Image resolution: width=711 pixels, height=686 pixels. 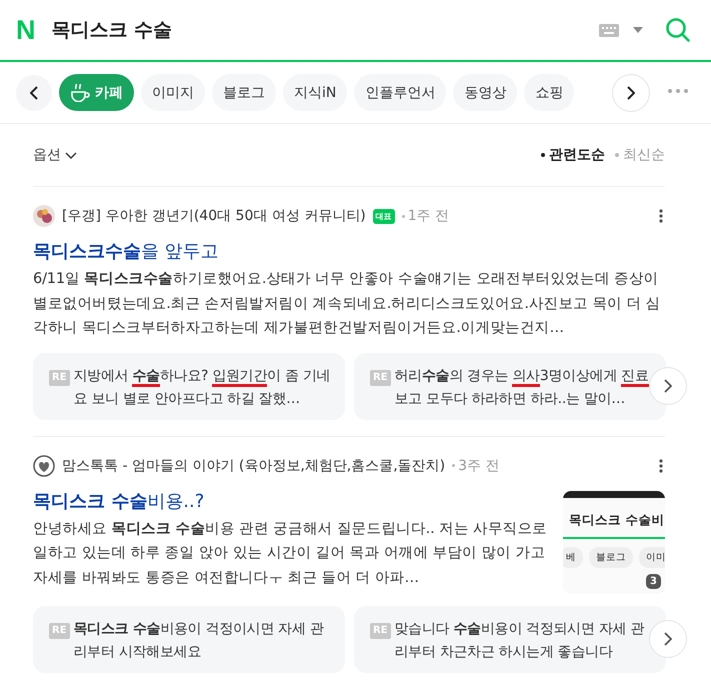 I want to click on options-button: 옵션, so click(x=55, y=155).